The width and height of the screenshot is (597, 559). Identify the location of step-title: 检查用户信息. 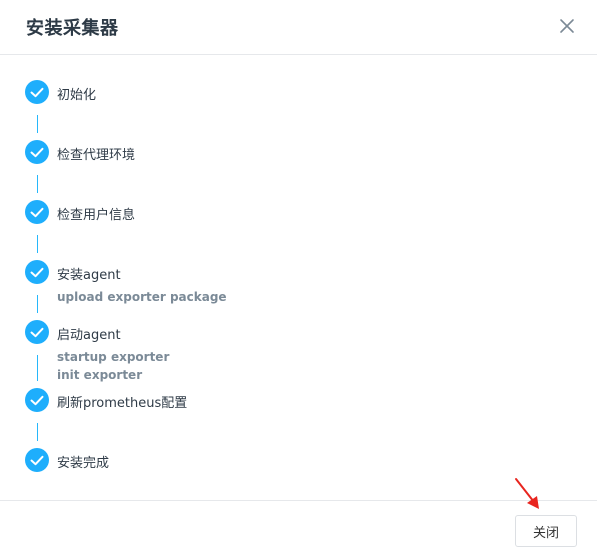
(96, 215).